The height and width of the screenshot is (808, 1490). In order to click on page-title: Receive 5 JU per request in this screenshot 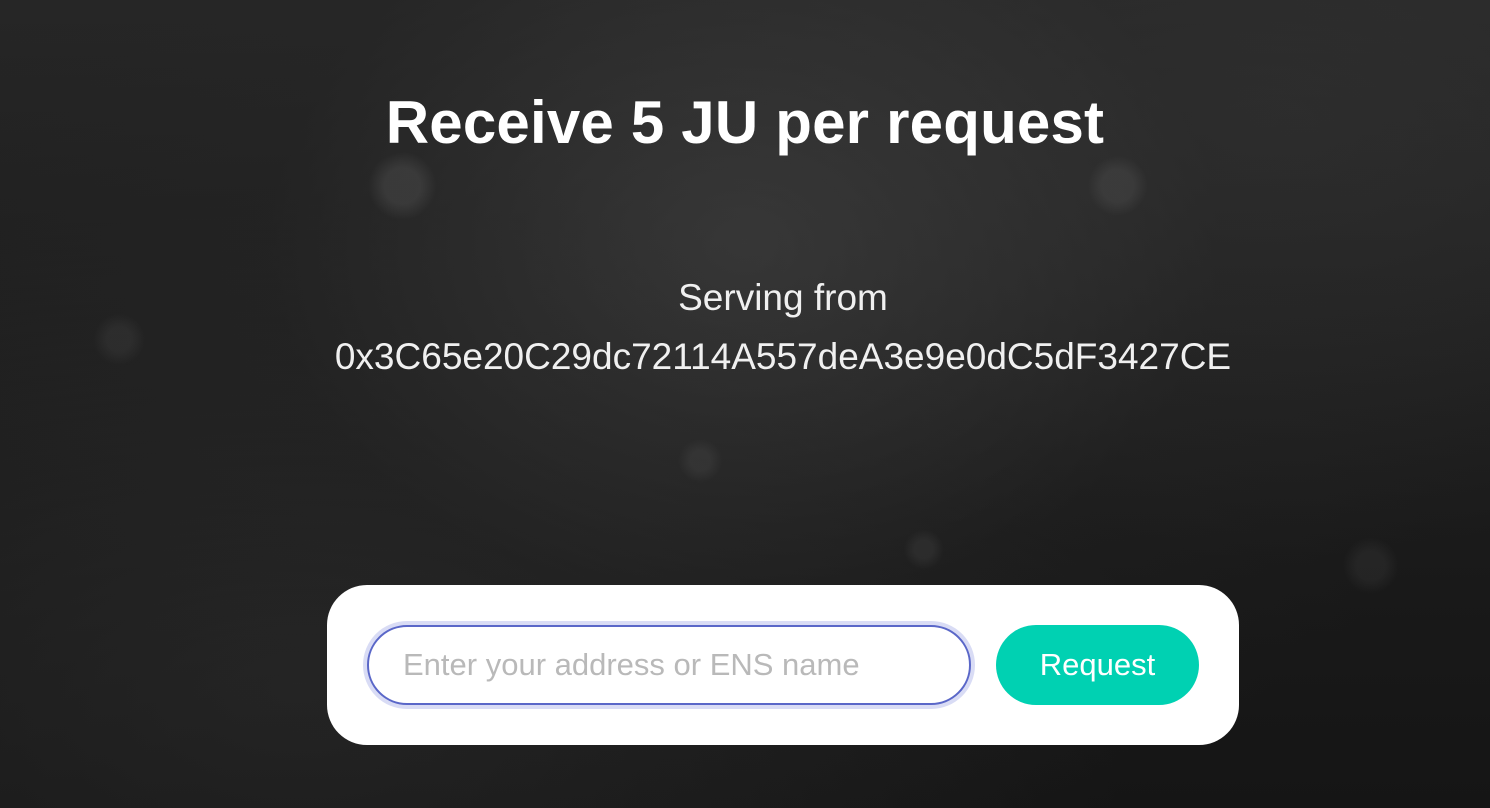, I will do `click(745, 122)`.